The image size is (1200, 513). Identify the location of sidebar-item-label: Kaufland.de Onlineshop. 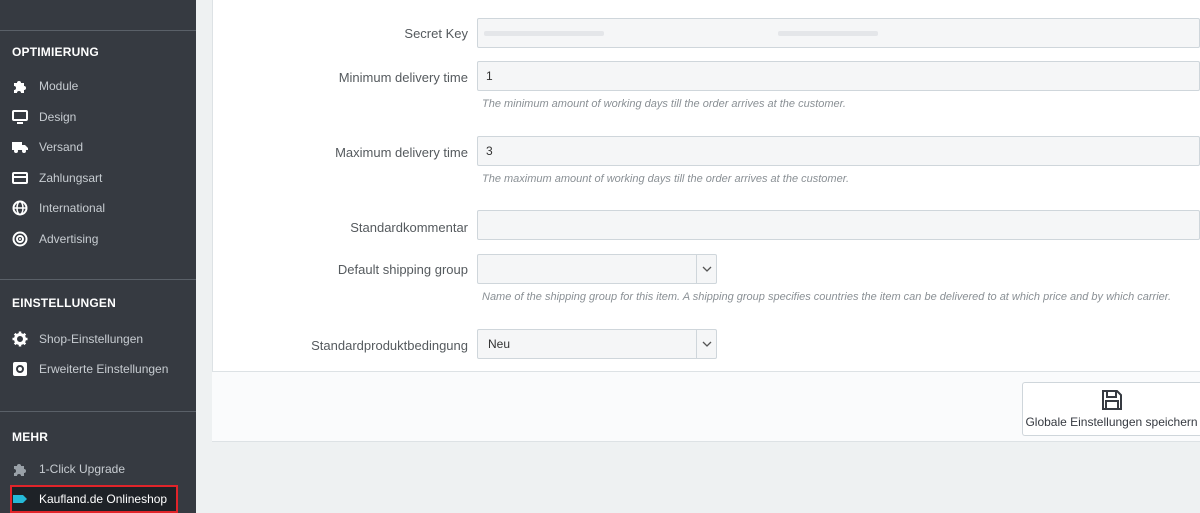
(103, 499).